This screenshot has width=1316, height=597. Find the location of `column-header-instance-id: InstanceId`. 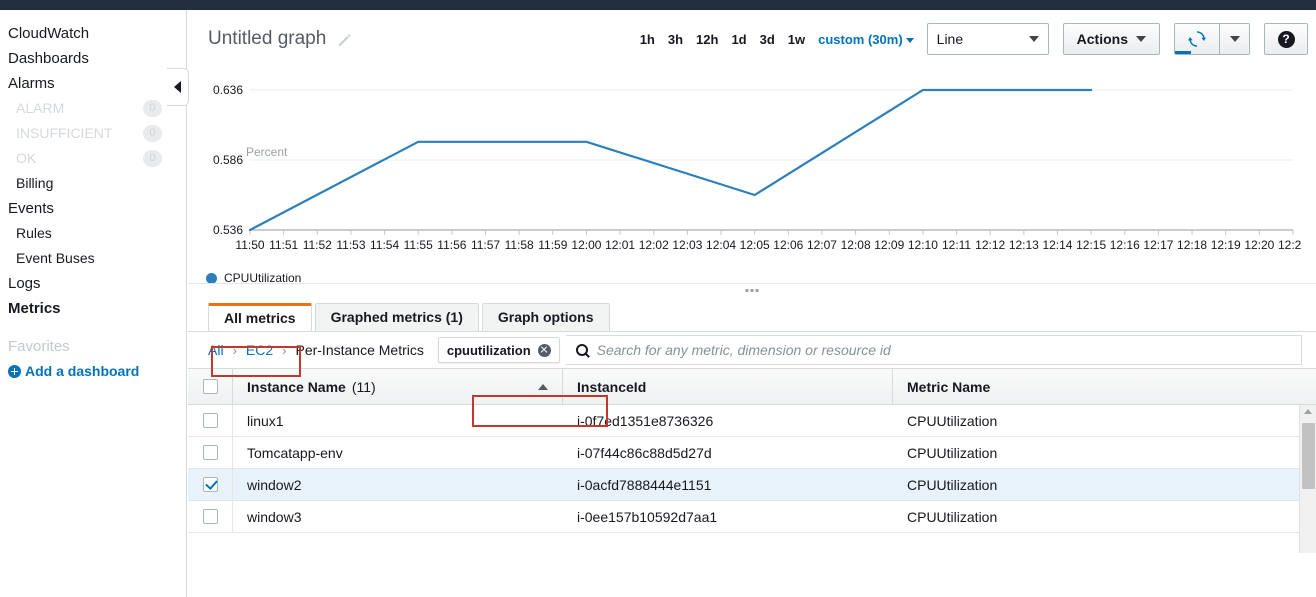

column-header-instance-id: InstanceId is located at coordinates (728, 386).